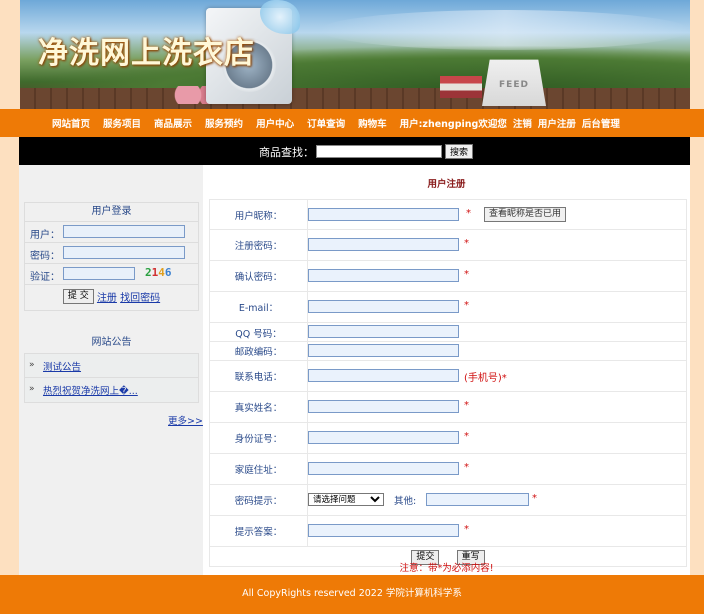 The width and height of the screenshot is (704, 614). I want to click on login-pass-row: 密码：, so click(111, 253).